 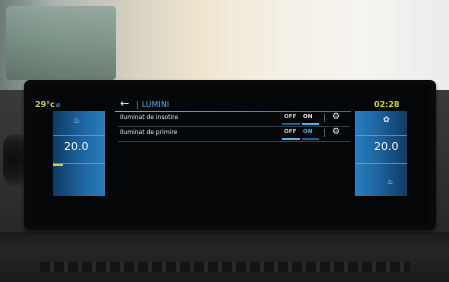 What do you see at coordinates (155, 104) in the screenshot?
I see `page-title-text: LUMINI` at bounding box center [155, 104].